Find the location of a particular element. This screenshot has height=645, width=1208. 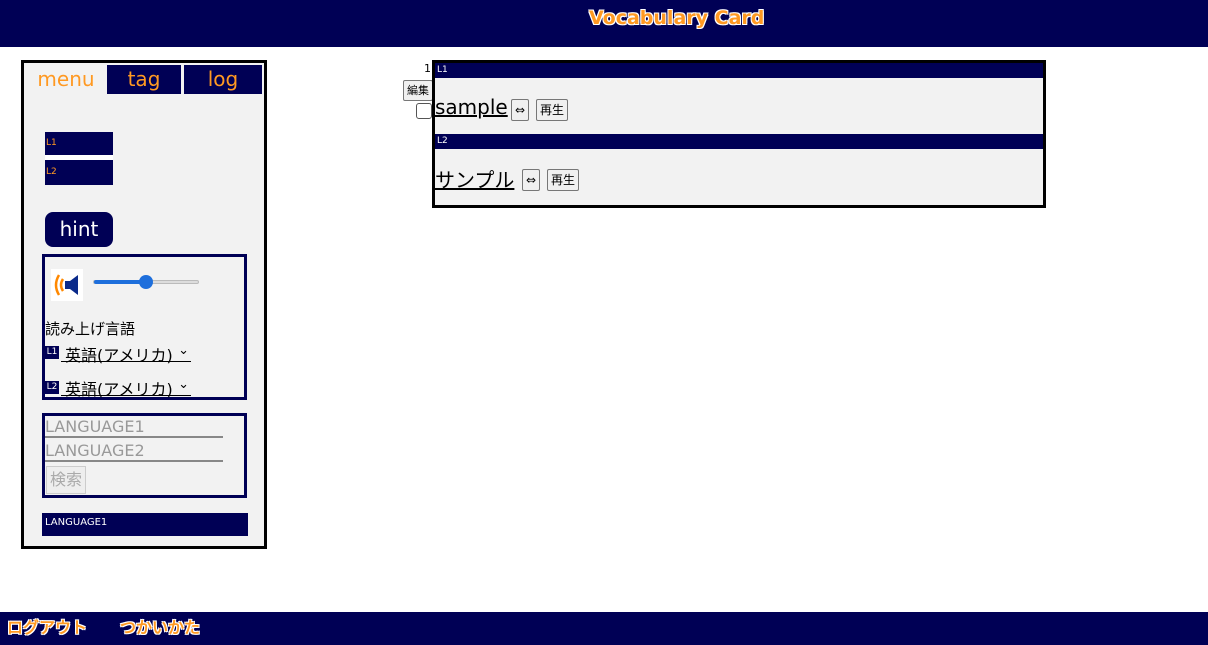

hint-button: hint is located at coordinates (79, 229).